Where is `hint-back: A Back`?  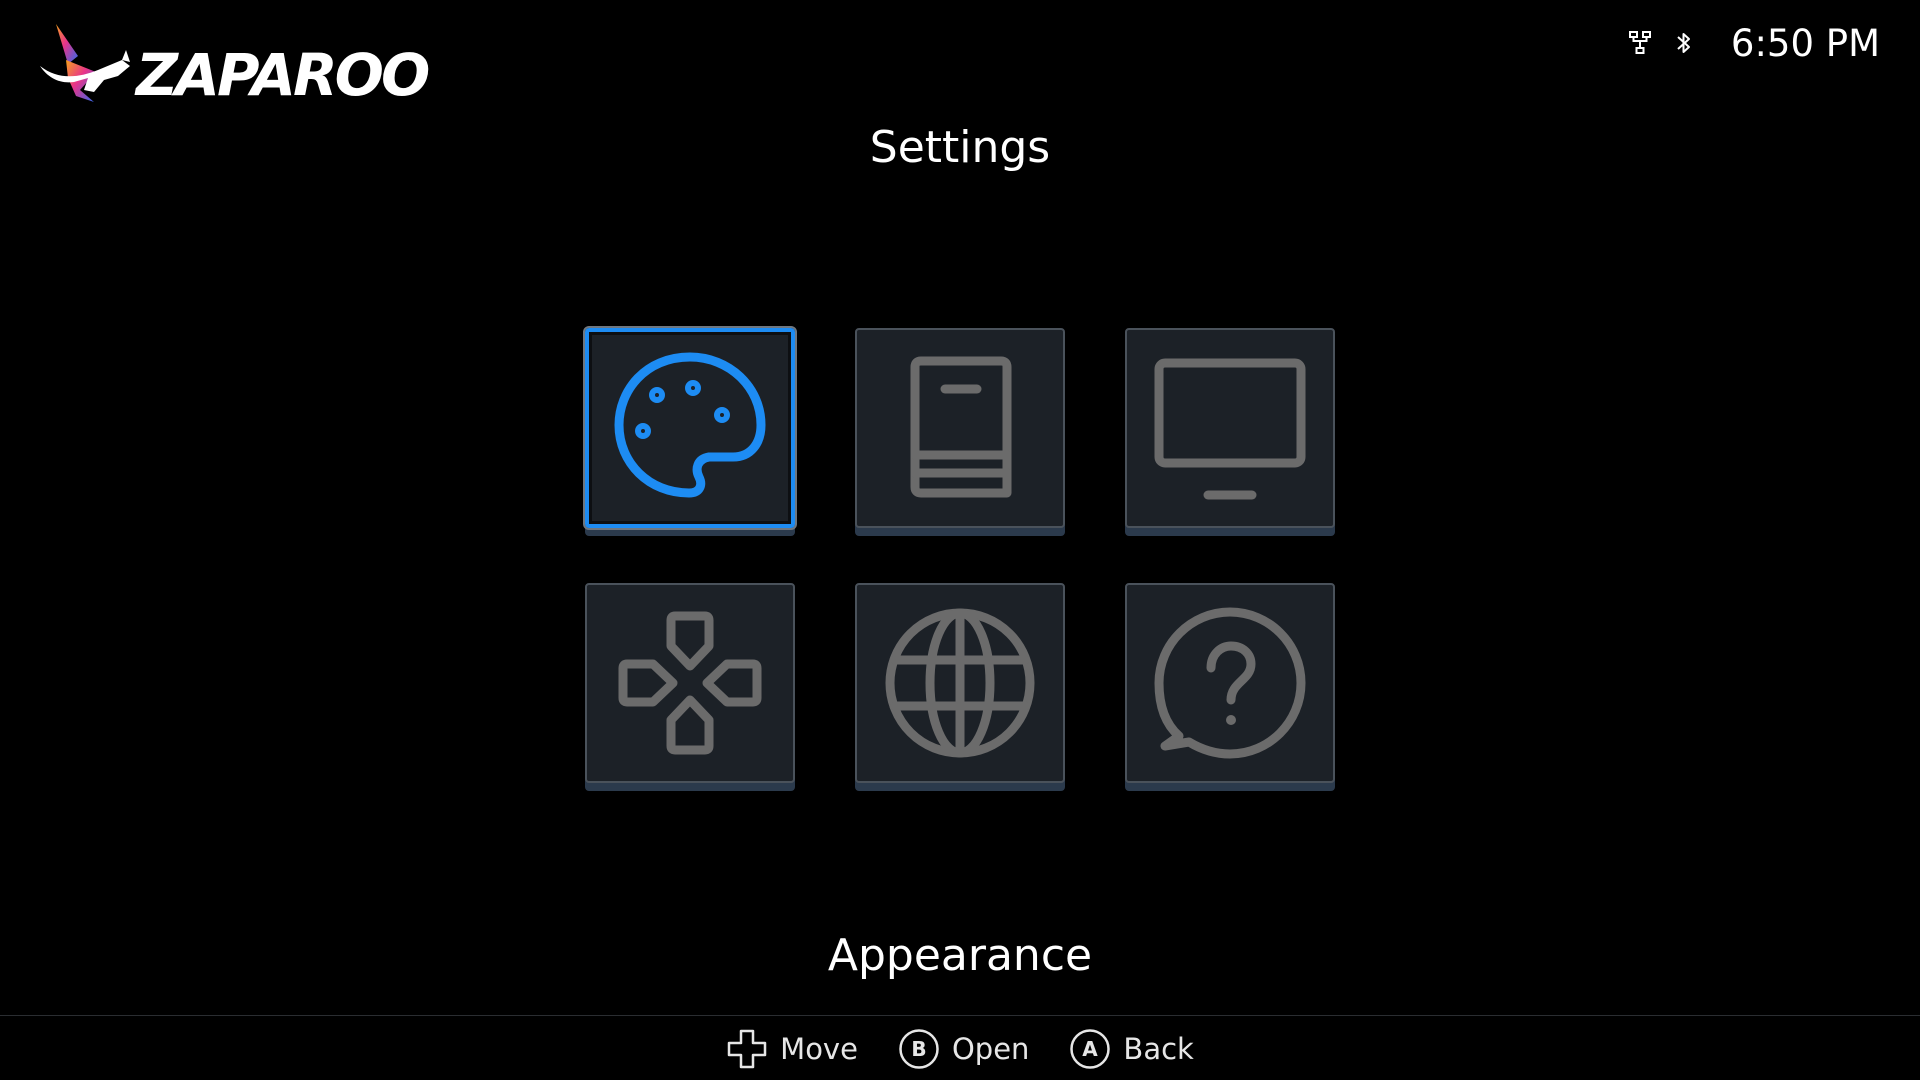 hint-back: A Back is located at coordinates (1131, 1049).